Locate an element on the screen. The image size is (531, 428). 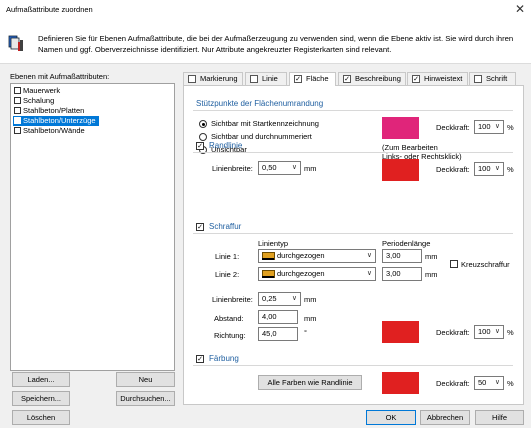
direction-label: Richtung: is located at coordinates (230, 335).